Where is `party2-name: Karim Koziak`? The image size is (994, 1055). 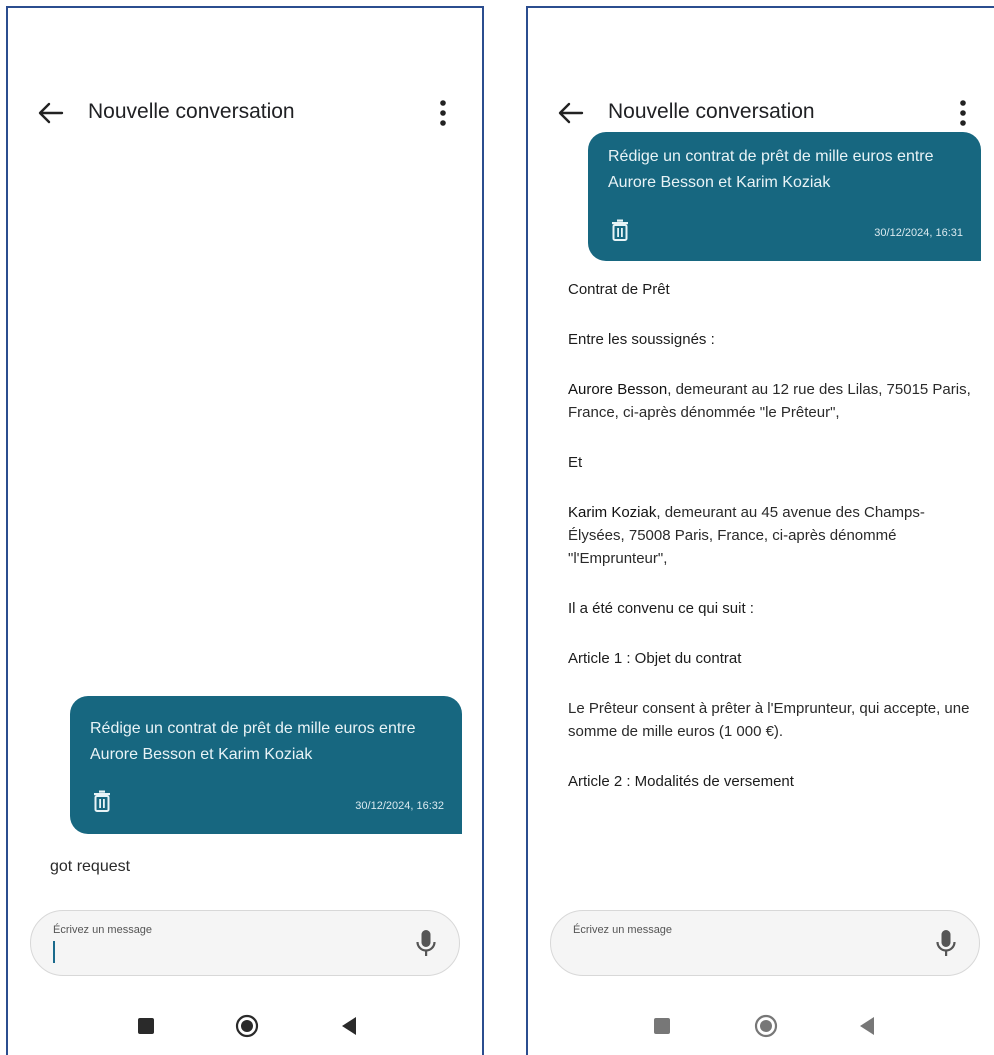 party2-name: Karim Koziak is located at coordinates (612, 512).